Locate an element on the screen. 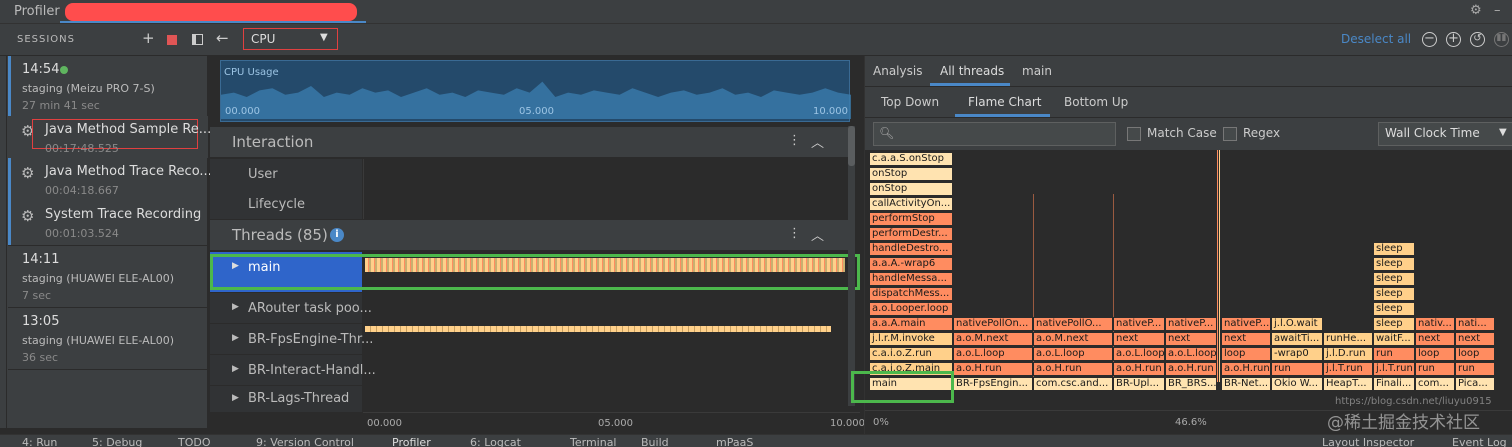  flame-frame: c.a.a.S.onStop is located at coordinates (911, 159).